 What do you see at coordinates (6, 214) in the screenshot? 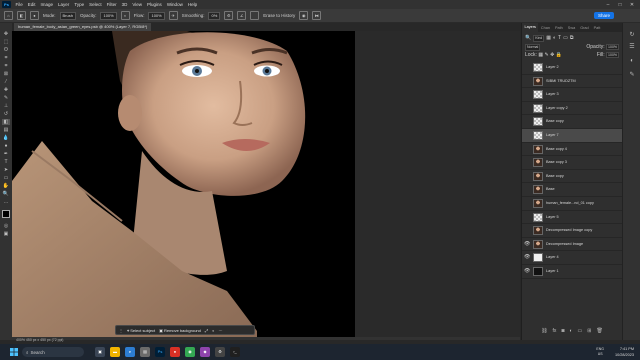
I see `foreground-color-swatch` at bounding box center [6, 214].